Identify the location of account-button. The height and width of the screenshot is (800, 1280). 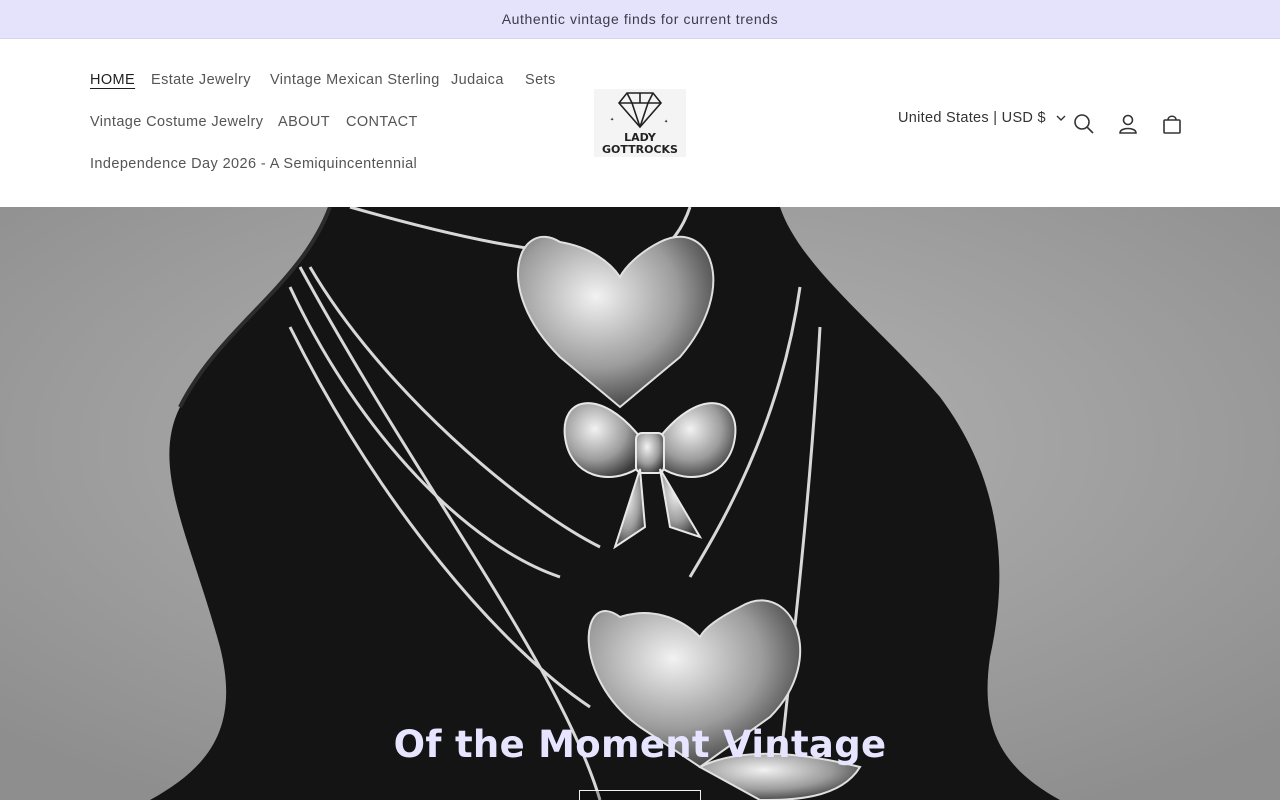
(1128, 124).